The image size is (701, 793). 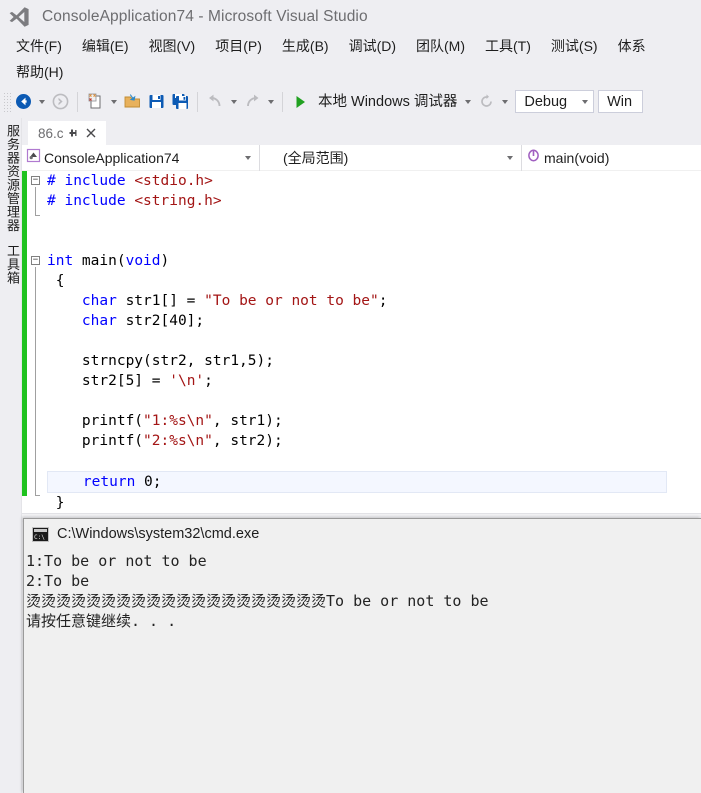 I want to click on refresh-dropdown, so click(x=504, y=102).